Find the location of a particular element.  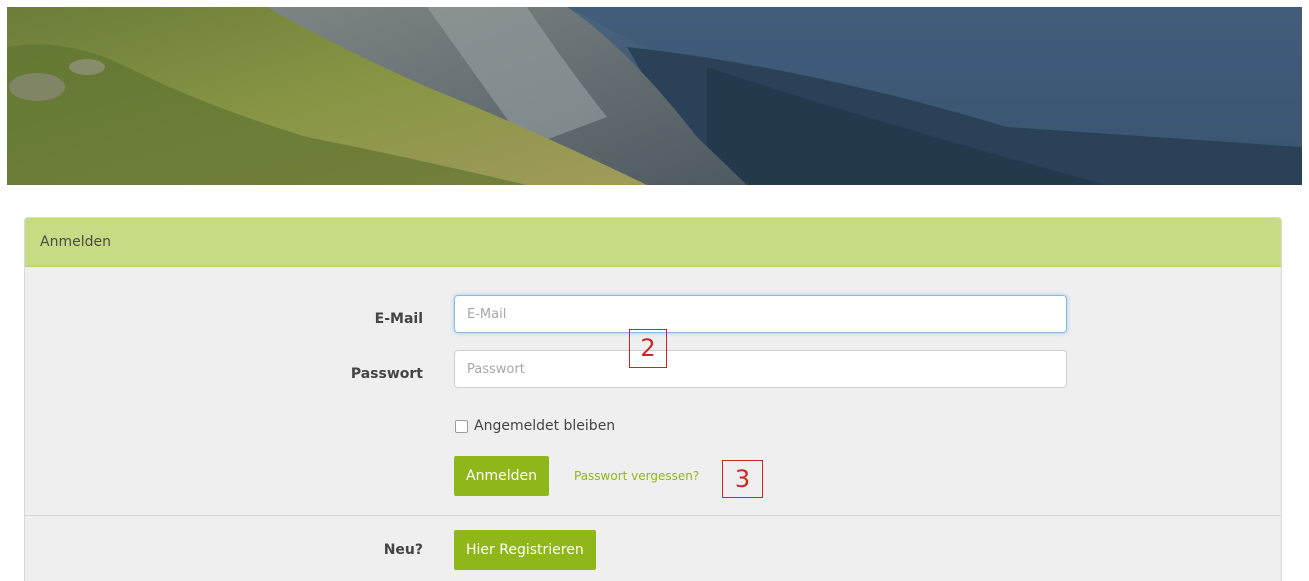

password-label: Passwort is located at coordinates (386, 374).